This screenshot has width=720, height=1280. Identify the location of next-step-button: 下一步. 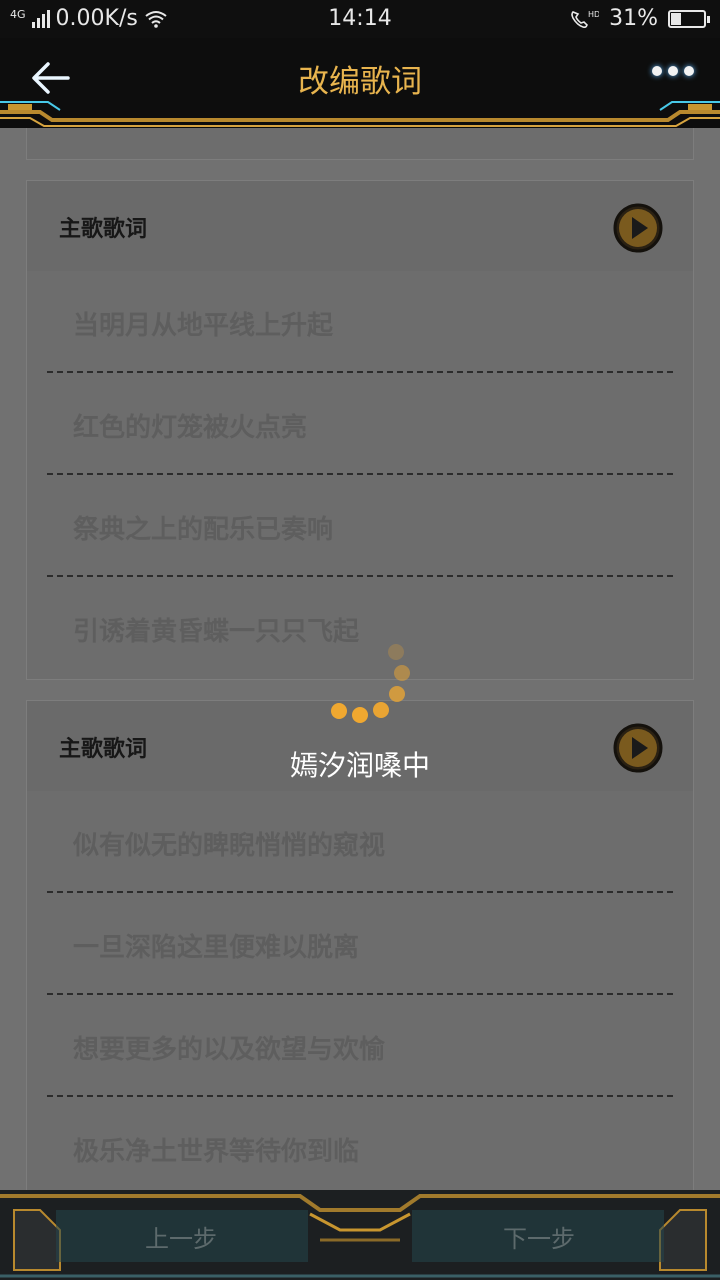
(539, 1236).